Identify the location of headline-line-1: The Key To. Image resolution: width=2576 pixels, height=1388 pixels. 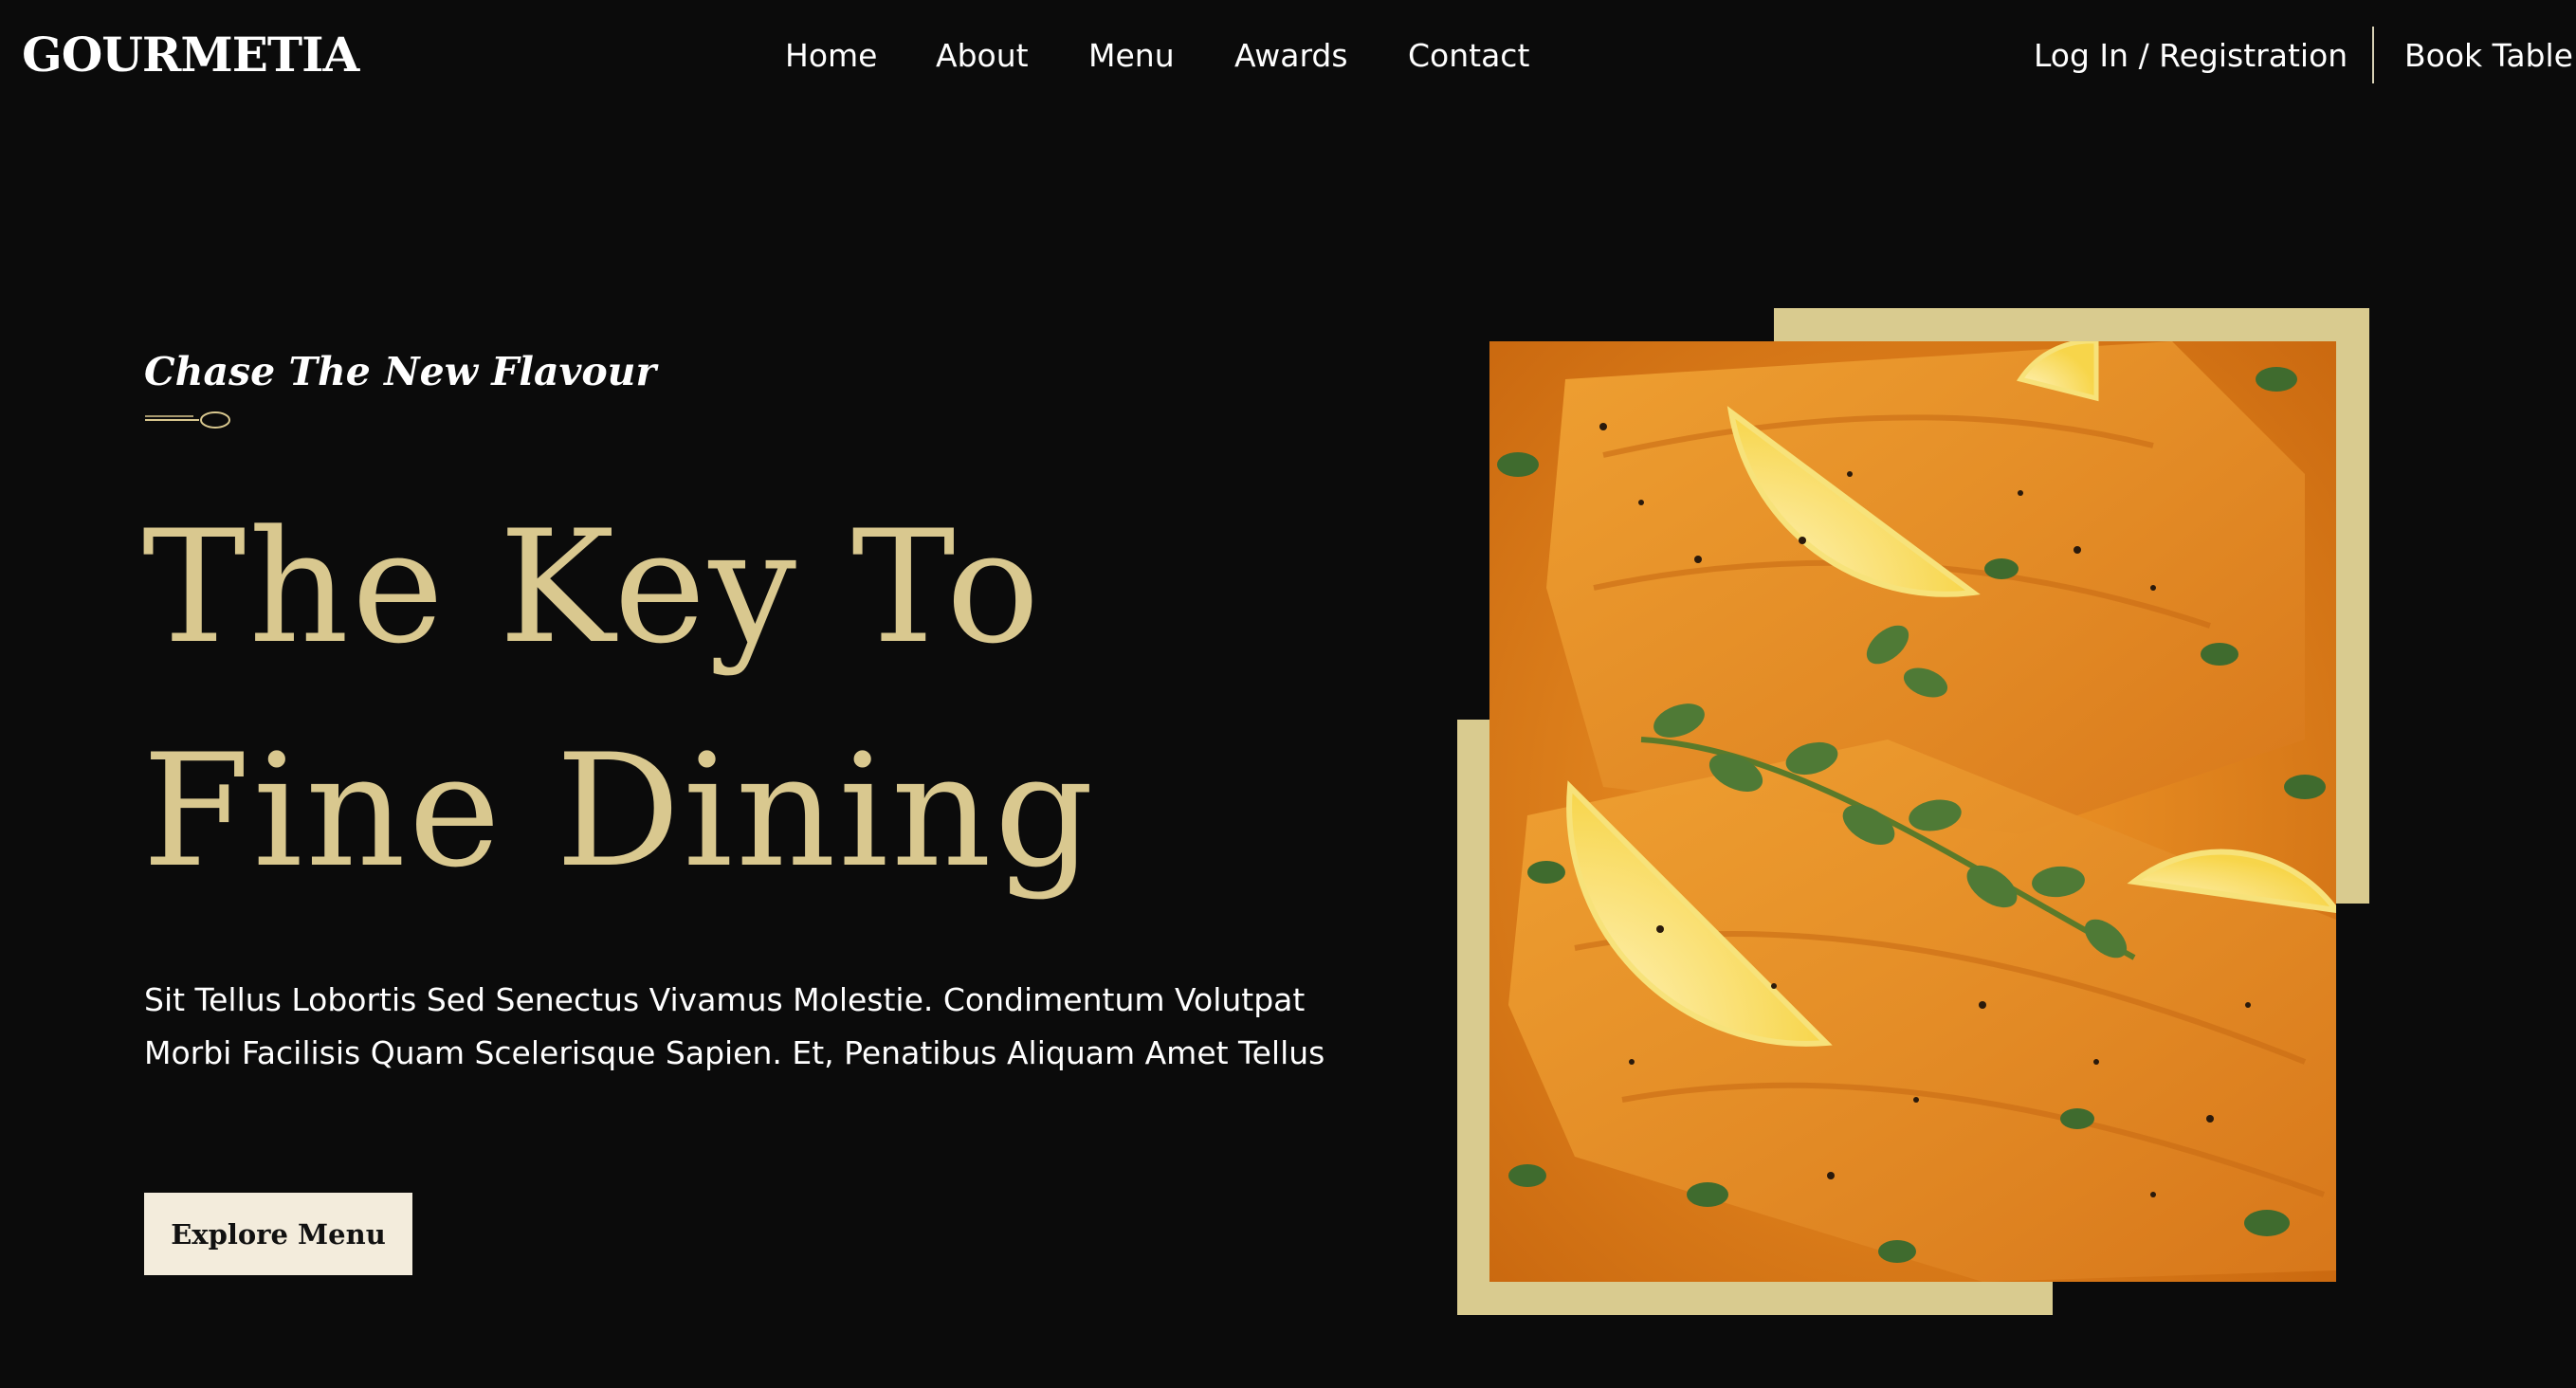
(592, 587).